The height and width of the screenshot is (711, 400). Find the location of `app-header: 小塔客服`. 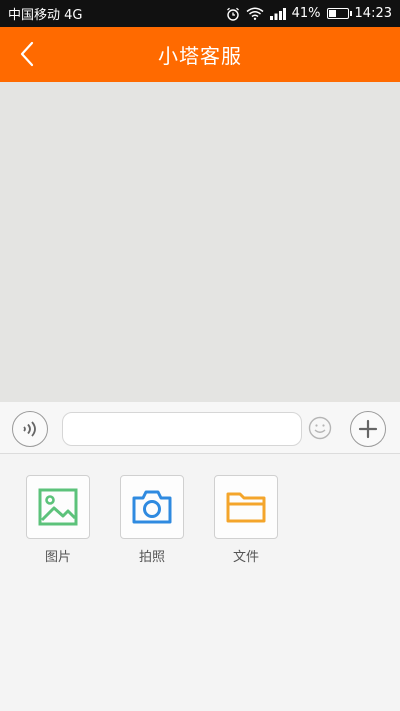

app-header: 小塔客服 is located at coordinates (200, 54).